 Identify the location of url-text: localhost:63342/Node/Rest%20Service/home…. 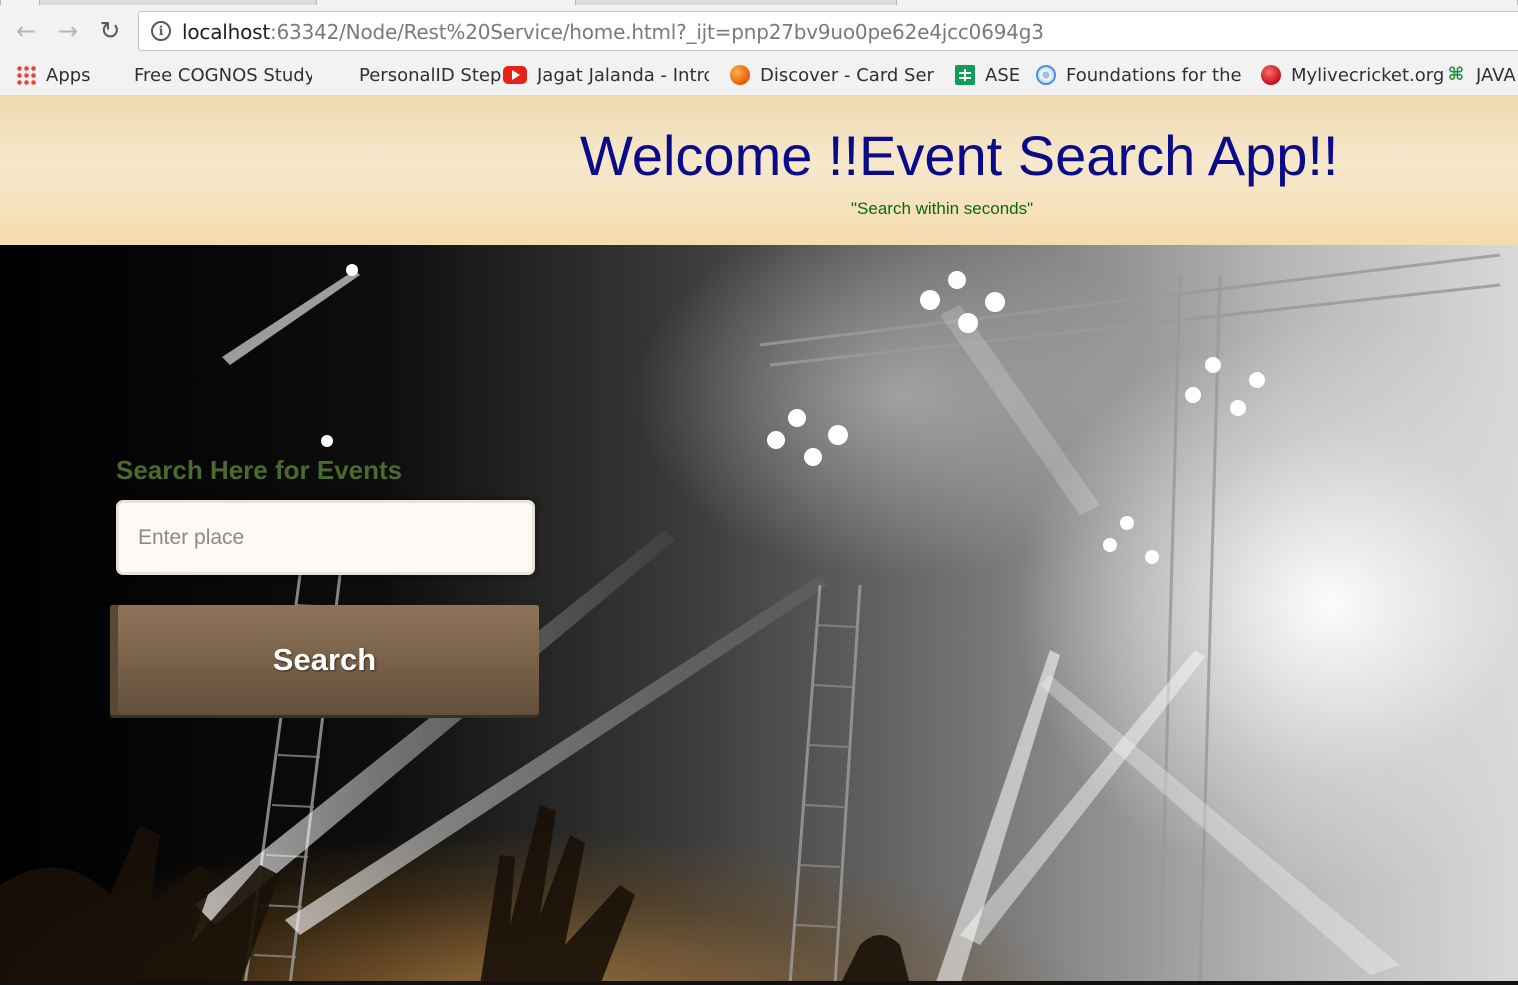
(613, 32).